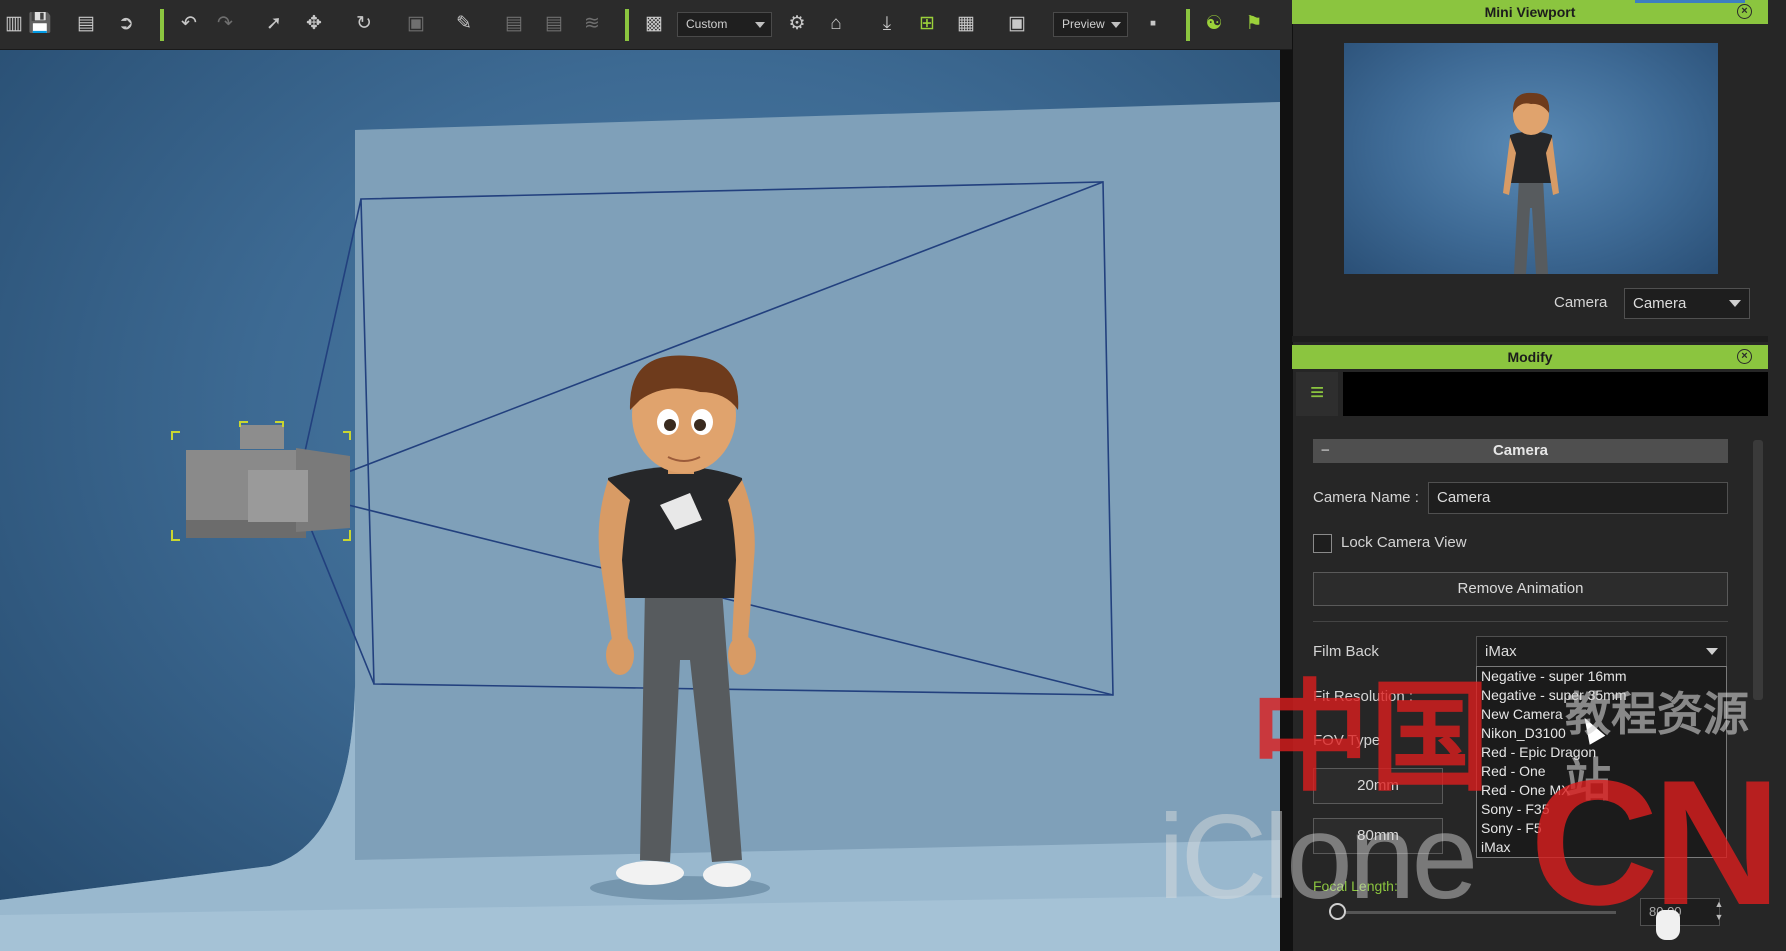 Image resolution: width=1786 pixels, height=951 pixels. Describe the element at coordinates (1355, 886) in the screenshot. I see `focal-length-label: Focal Length:` at that location.